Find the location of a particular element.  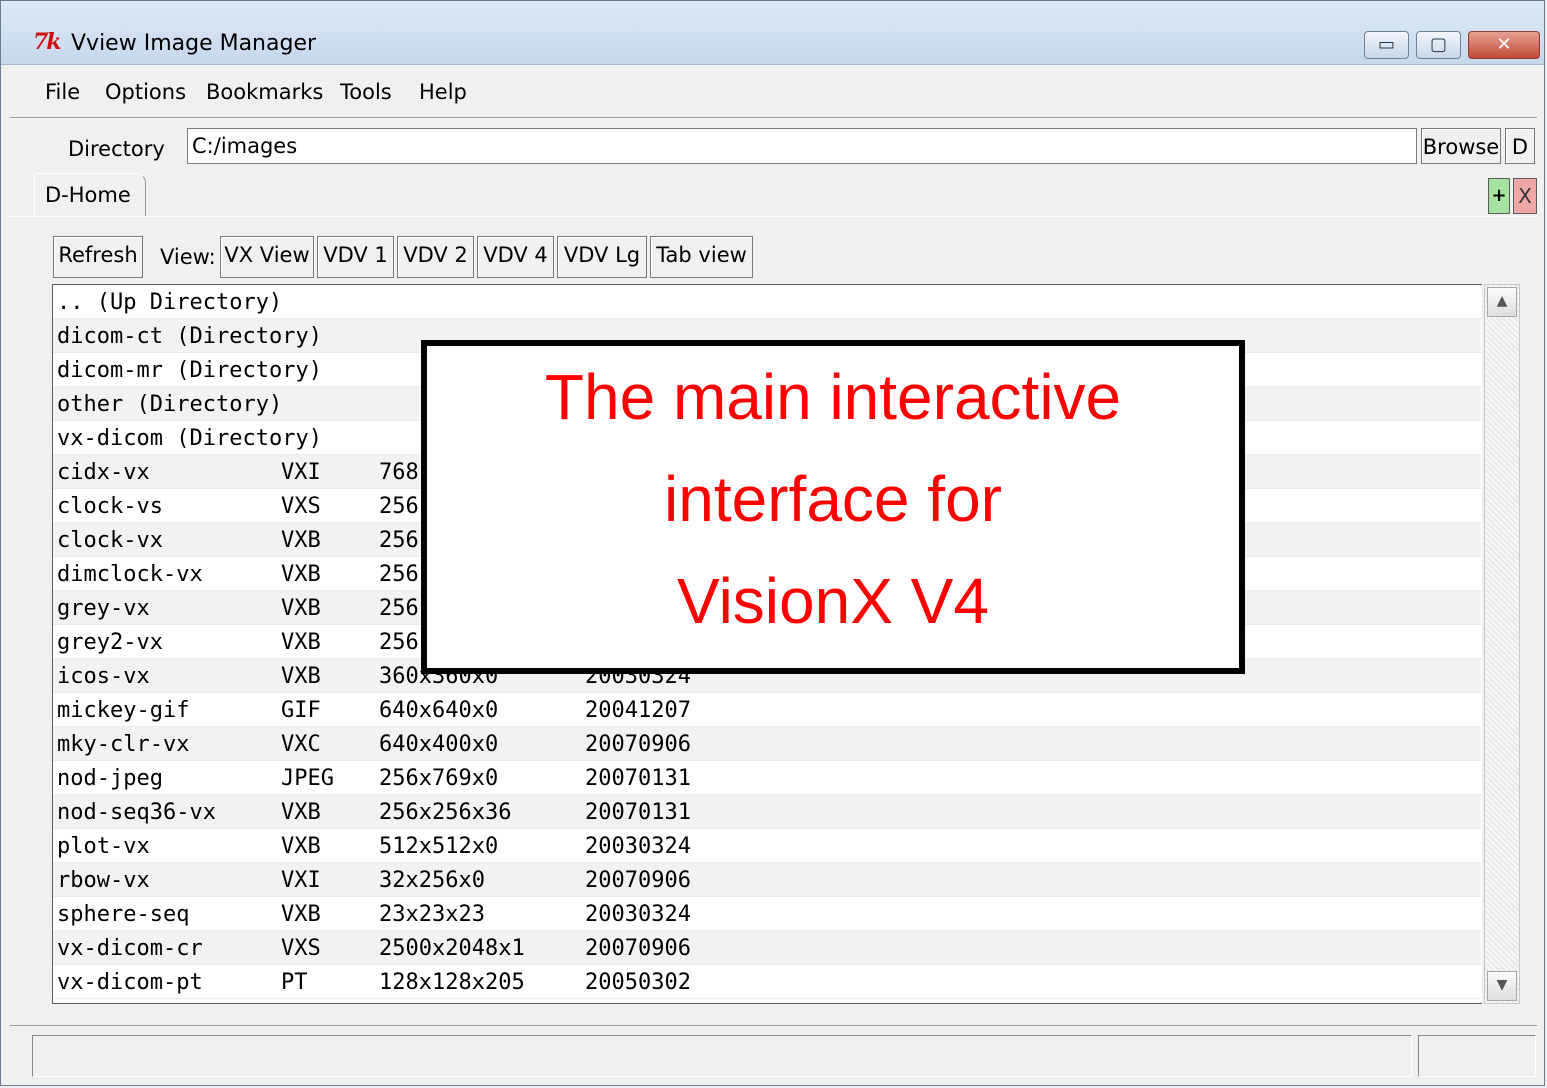

file-name: icos-vx is located at coordinates (103, 676).